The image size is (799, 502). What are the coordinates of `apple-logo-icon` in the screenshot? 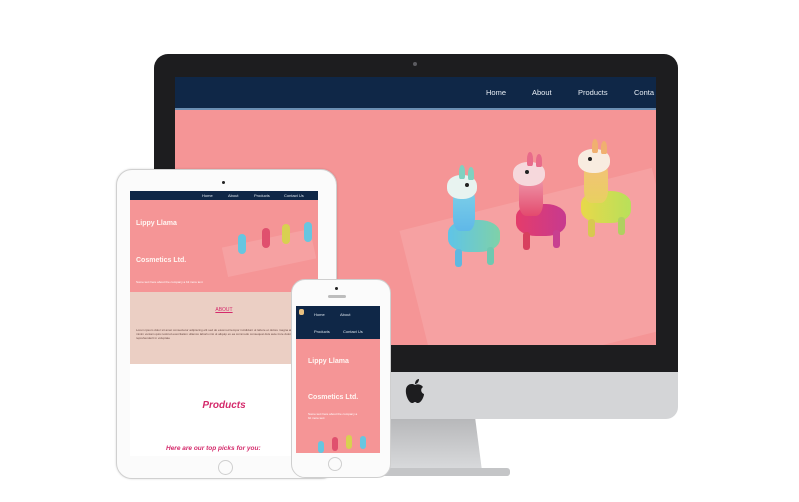 It's located at (414, 391).